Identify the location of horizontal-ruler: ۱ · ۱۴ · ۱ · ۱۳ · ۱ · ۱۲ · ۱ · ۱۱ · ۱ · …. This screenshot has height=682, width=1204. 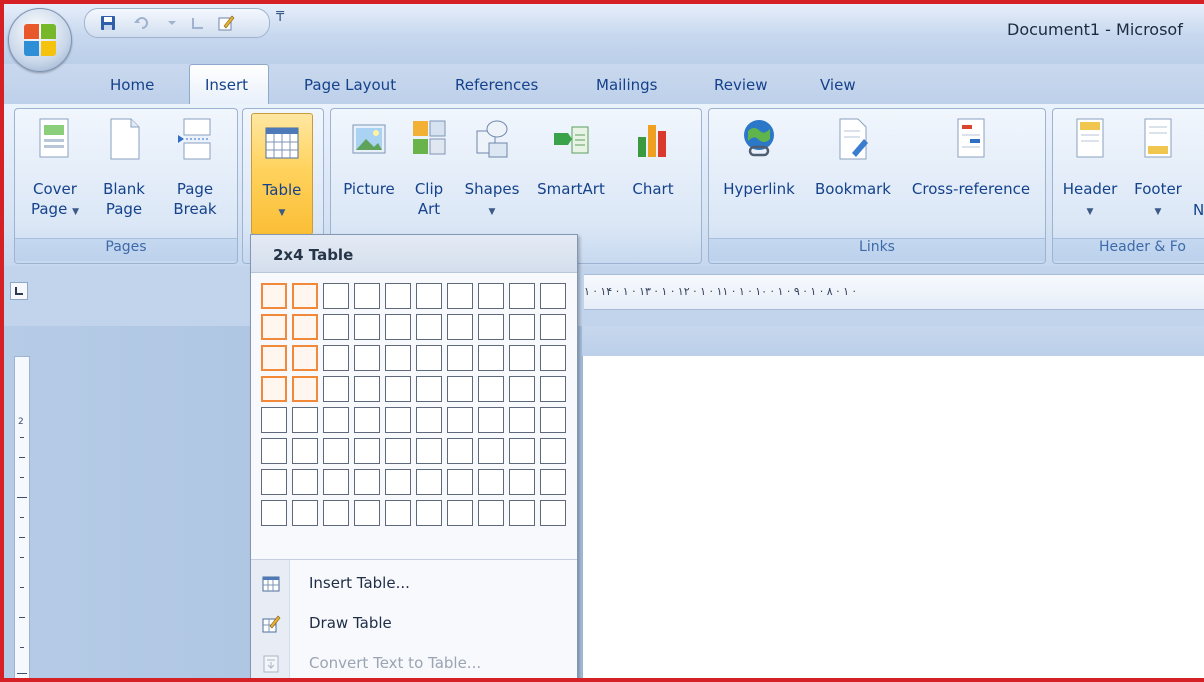
(894, 292).